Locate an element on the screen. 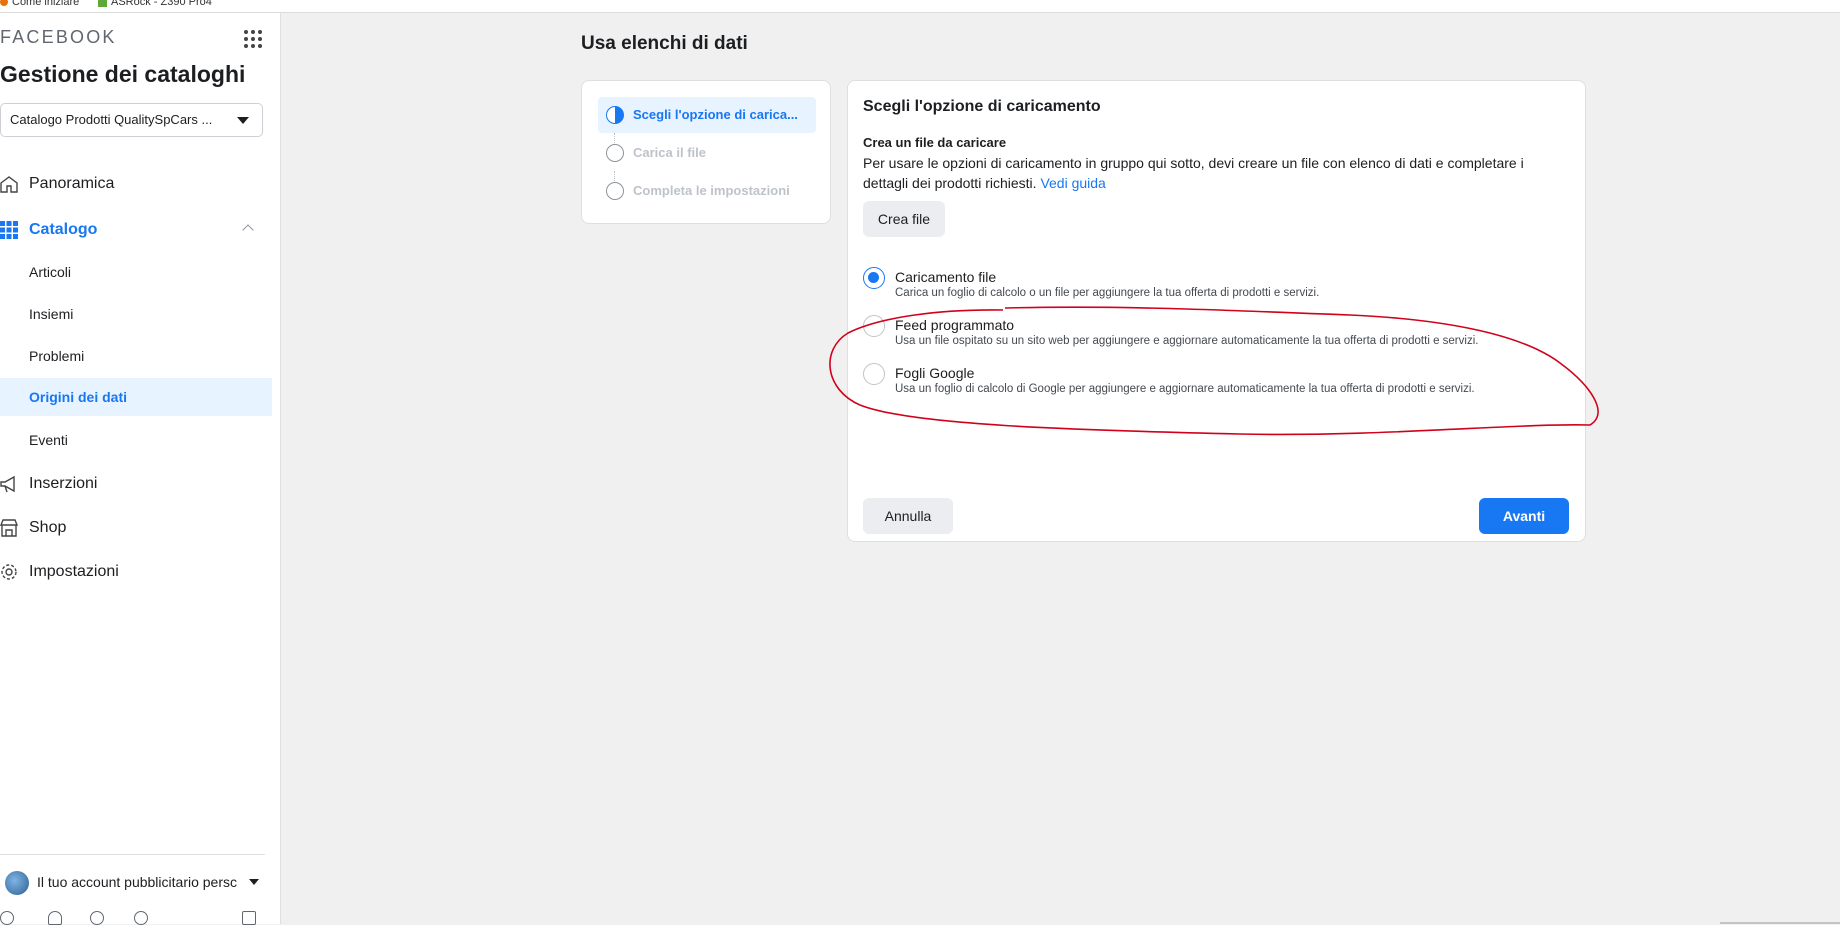 Image resolution: width=1840 pixels, height=925 pixels. nav-label: Origini dei dati is located at coordinates (78, 397).